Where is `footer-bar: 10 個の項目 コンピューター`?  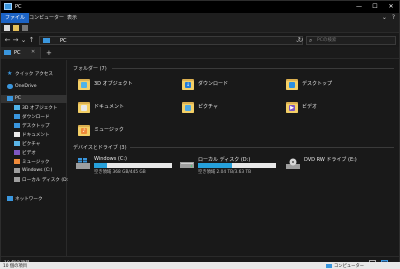 footer-bar: 10 個の項目 コンピューター is located at coordinates (200, 265).